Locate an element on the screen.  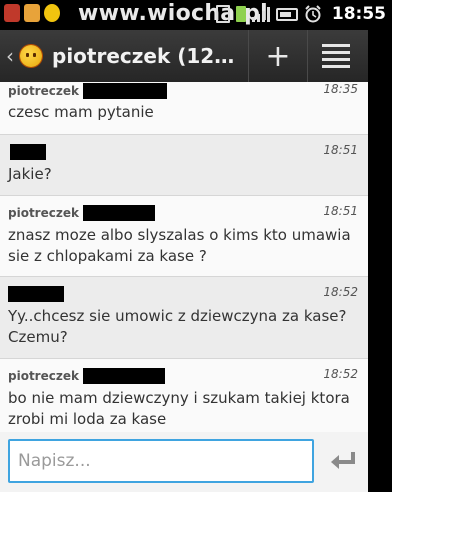
enter-arrow-icon is located at coordinates (343, 460).